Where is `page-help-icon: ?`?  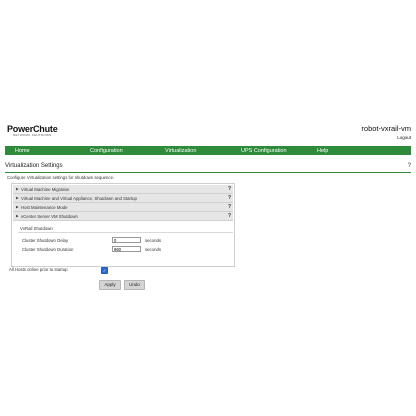 page-help-icon: ? is located at coordinates (409, 166).